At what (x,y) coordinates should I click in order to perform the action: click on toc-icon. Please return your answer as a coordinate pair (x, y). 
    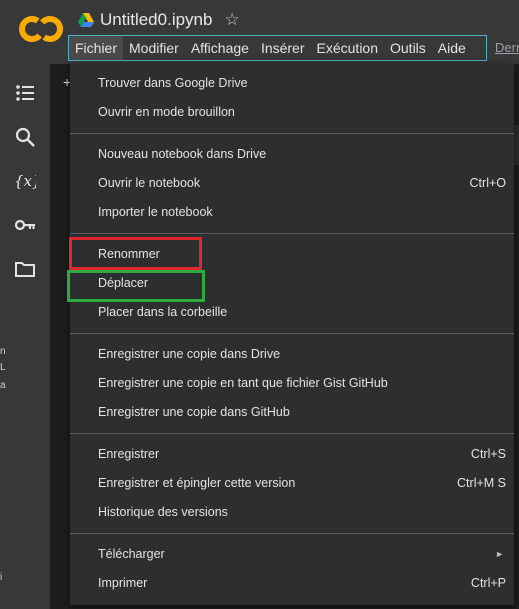
    Looking at the image, I should click on (25, 93).